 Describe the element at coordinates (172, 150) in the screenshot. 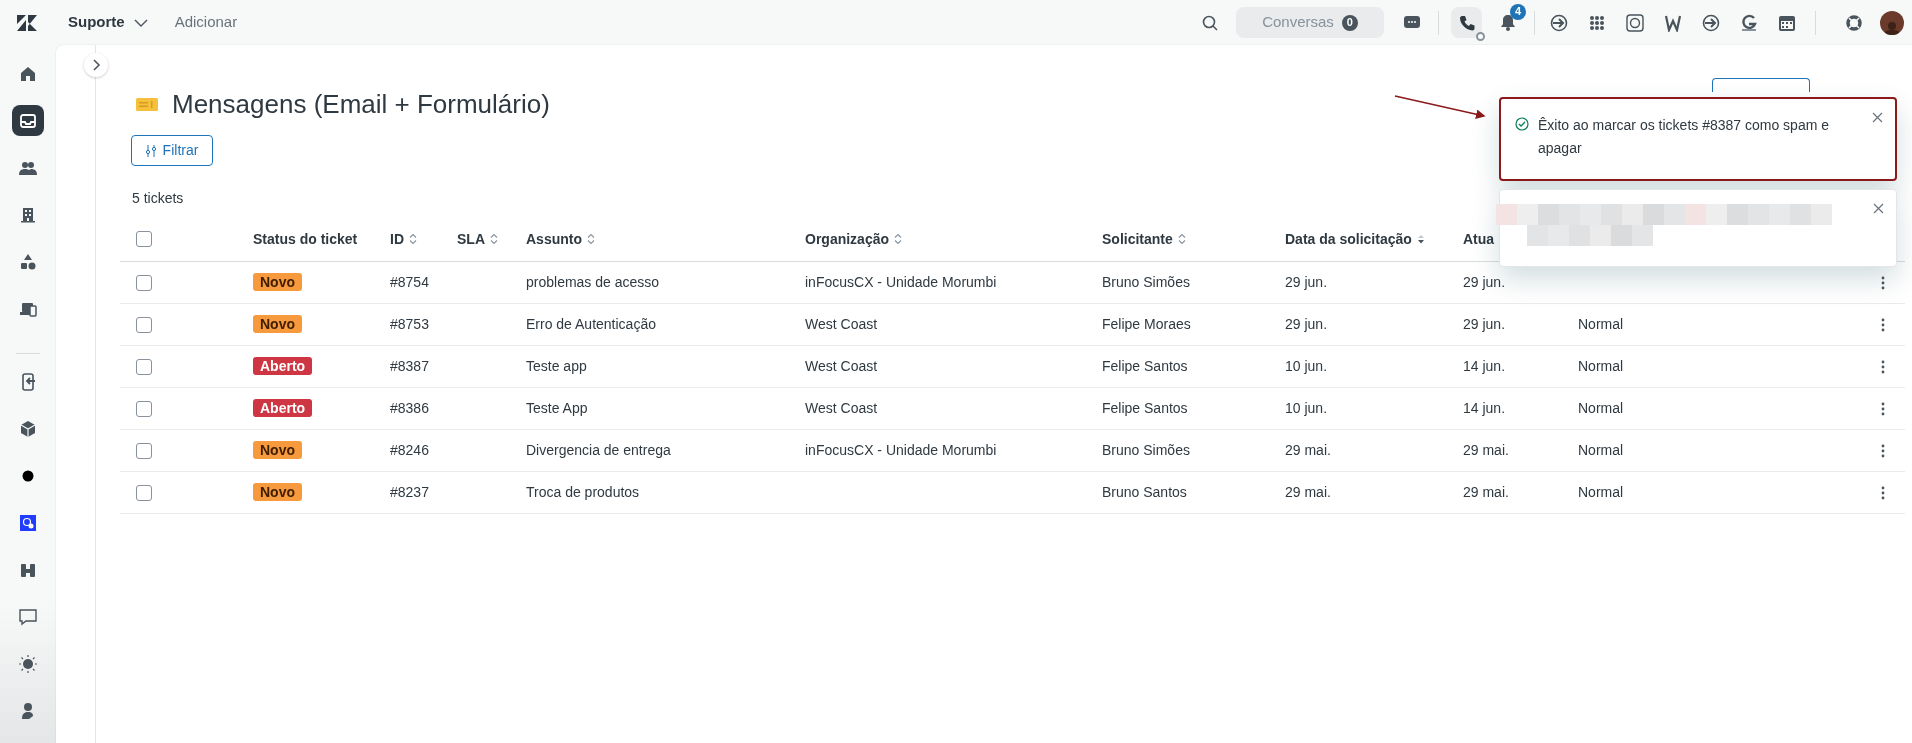

I see `filter-button: Filtrar` at that location.